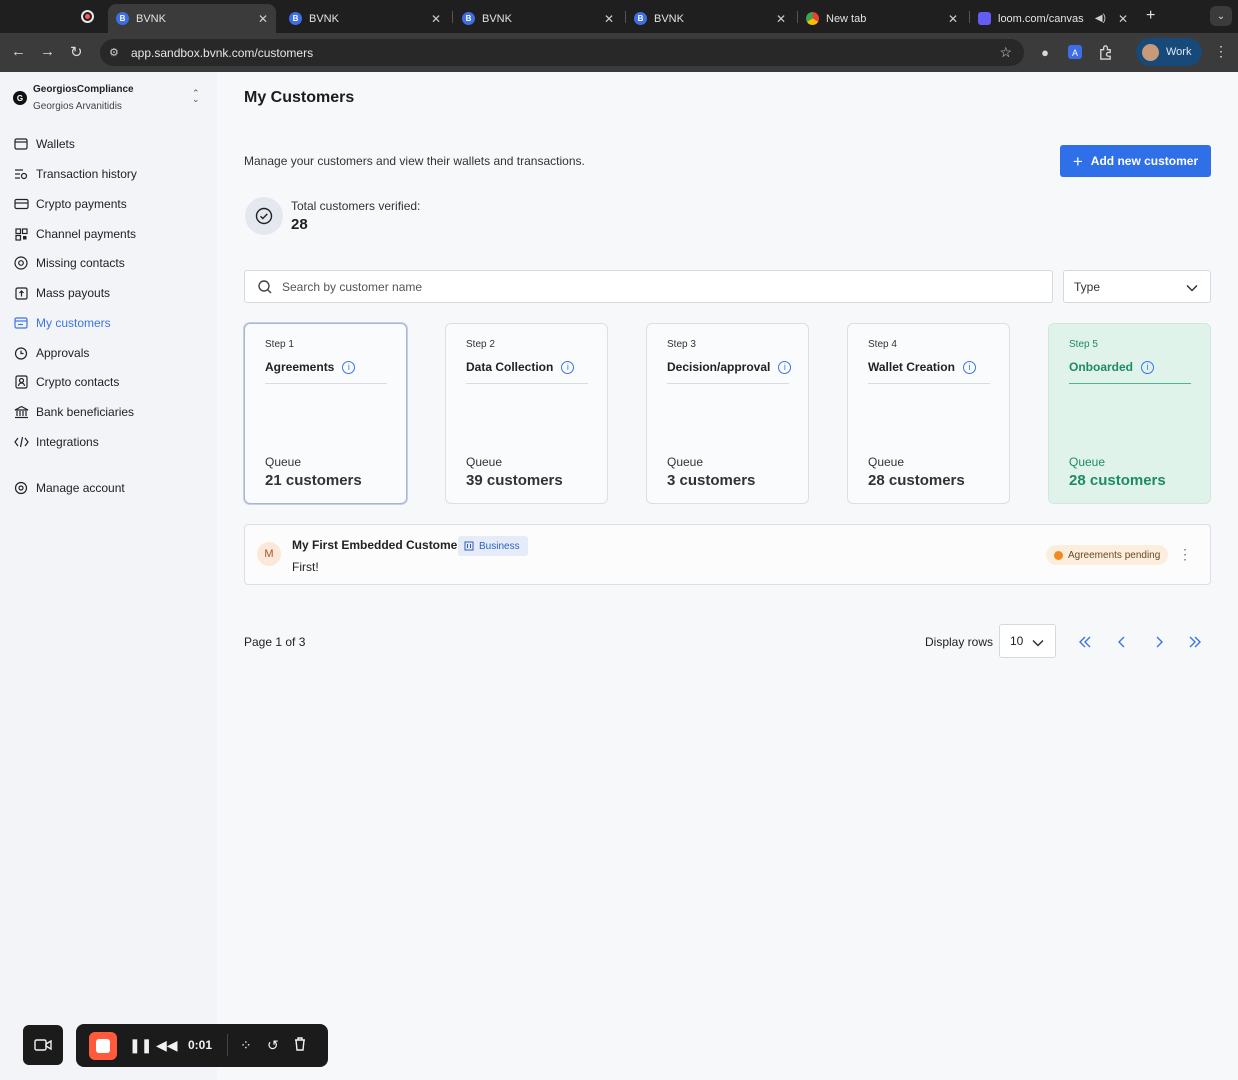 This screenshot has height=1080, width=1238. What do you see at coordinates (1150, 16) in the screenshot?
I see `new-tab-button: +` at bounding box center [1150, 16].